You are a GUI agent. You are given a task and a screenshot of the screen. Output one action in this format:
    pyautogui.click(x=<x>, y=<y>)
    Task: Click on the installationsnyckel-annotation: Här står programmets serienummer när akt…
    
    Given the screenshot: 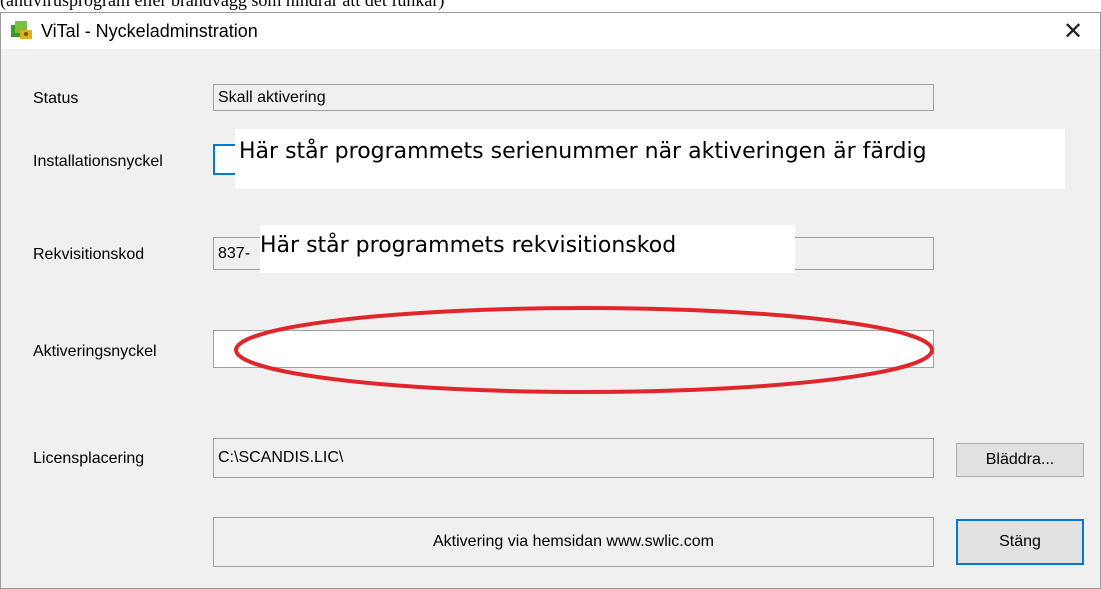 What is the action you would take?
    pyautogui.click(x=650, y=159)
    